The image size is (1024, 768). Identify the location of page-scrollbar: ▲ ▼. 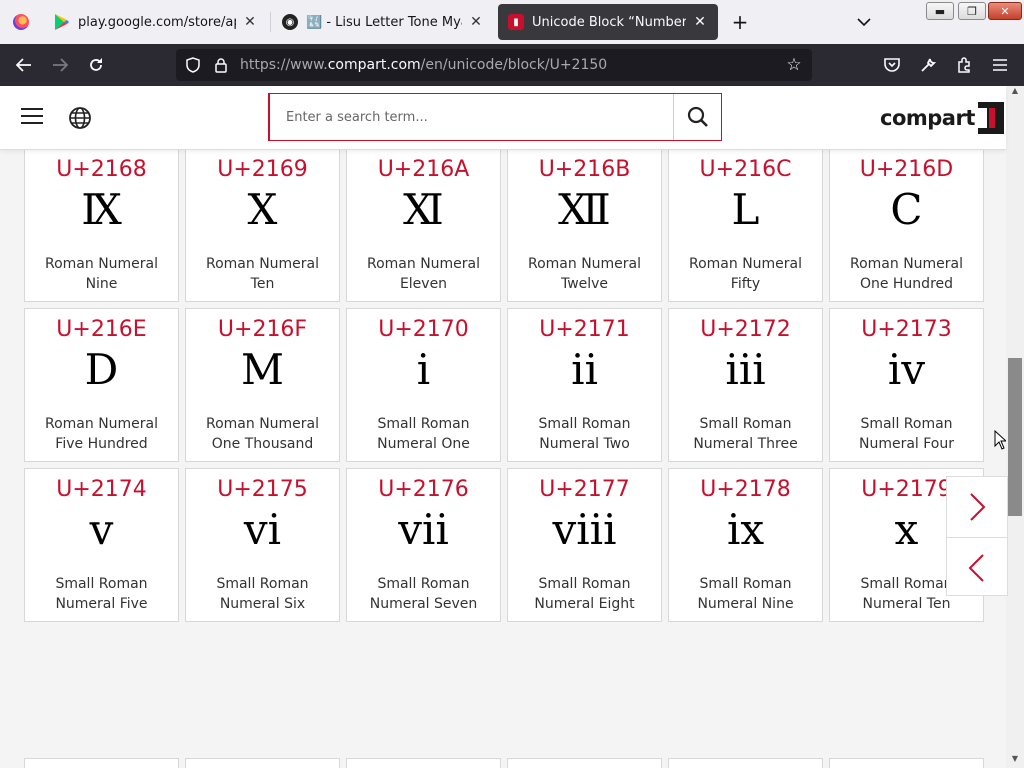
(1015, 427).